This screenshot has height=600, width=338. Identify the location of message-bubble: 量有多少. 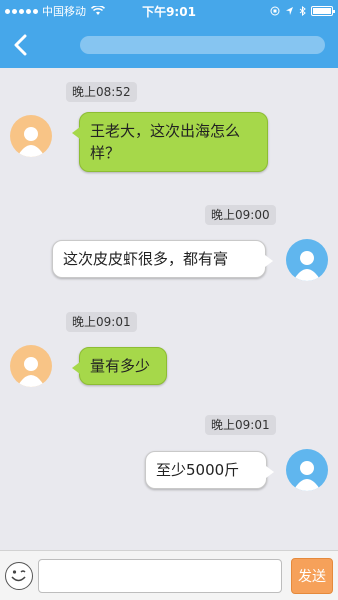
(119, 366).